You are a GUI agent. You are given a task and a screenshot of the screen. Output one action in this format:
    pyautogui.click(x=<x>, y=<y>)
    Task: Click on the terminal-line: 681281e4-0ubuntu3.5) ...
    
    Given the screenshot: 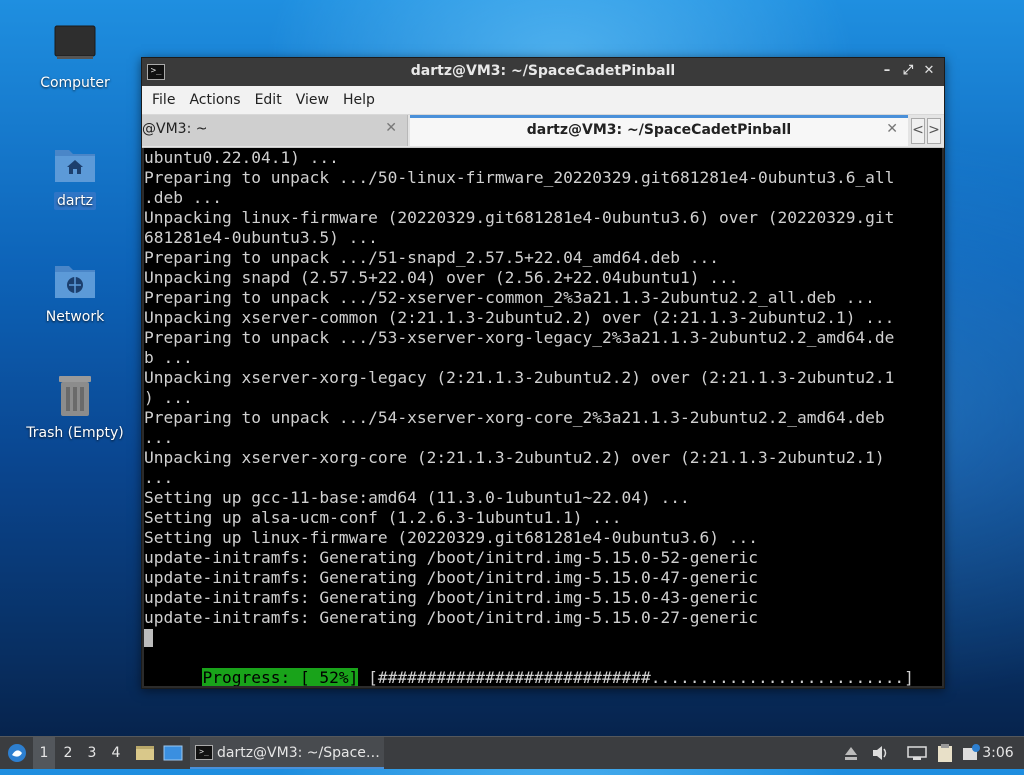 What is the action you would take?
    pyautogui.click(x=261, y=237)
    